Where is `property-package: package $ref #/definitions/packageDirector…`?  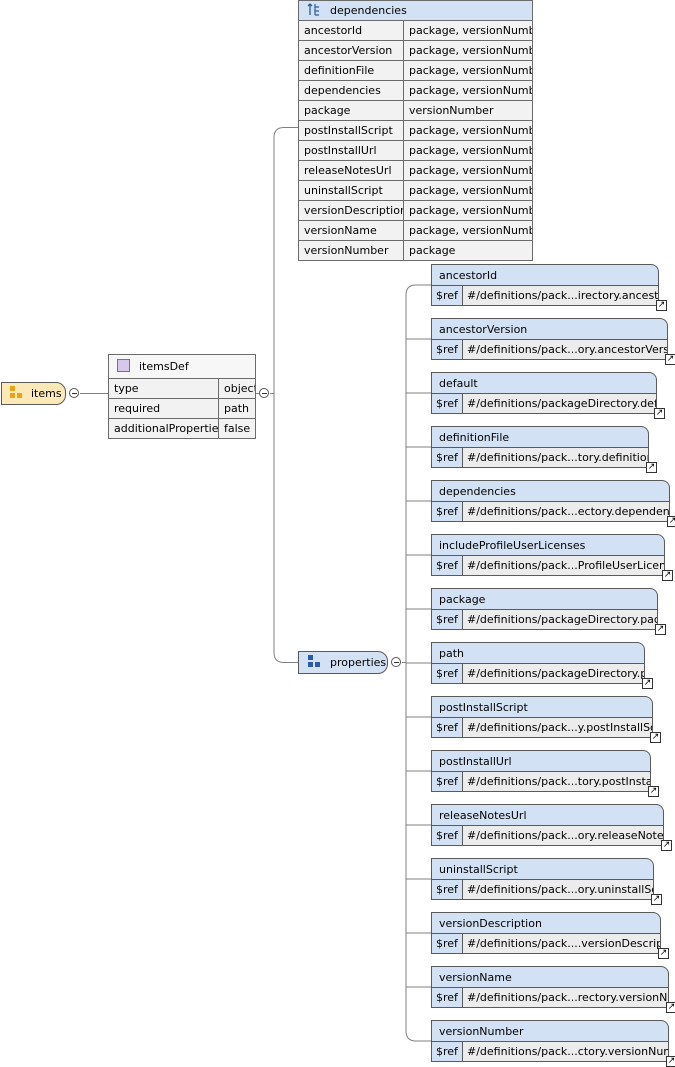 property-package: package $ref #/definitions/packageDirector… is located at coordinates (548, 611).